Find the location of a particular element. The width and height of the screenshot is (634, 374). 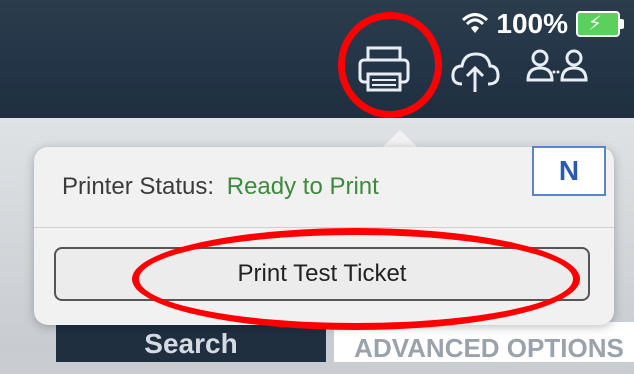

annotation-badge: N is located at coordinates (569, 171).